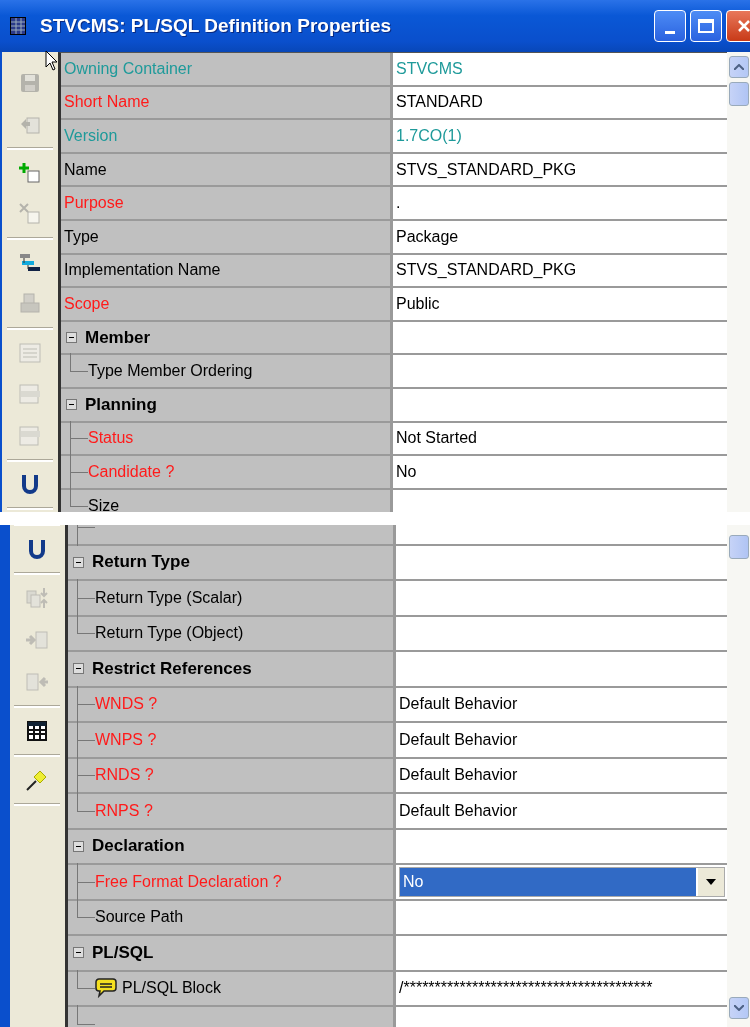  I want to click on property-label: Status, so click(111, 438).